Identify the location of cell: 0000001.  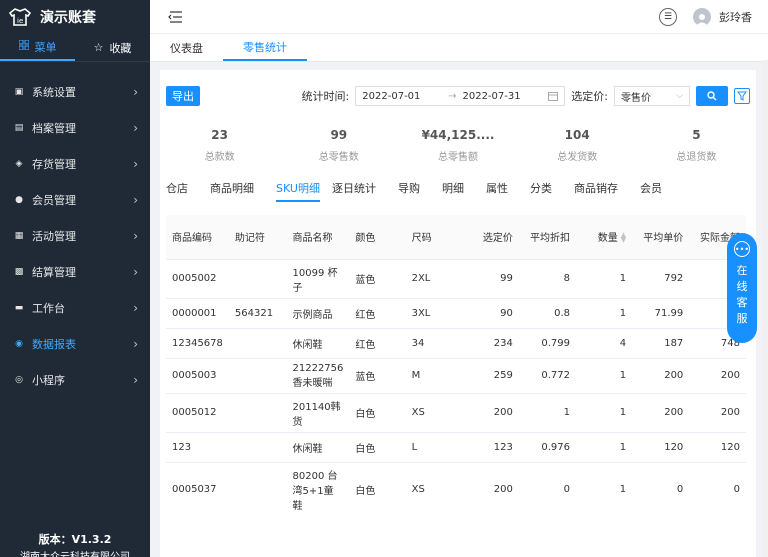
(197, 312).